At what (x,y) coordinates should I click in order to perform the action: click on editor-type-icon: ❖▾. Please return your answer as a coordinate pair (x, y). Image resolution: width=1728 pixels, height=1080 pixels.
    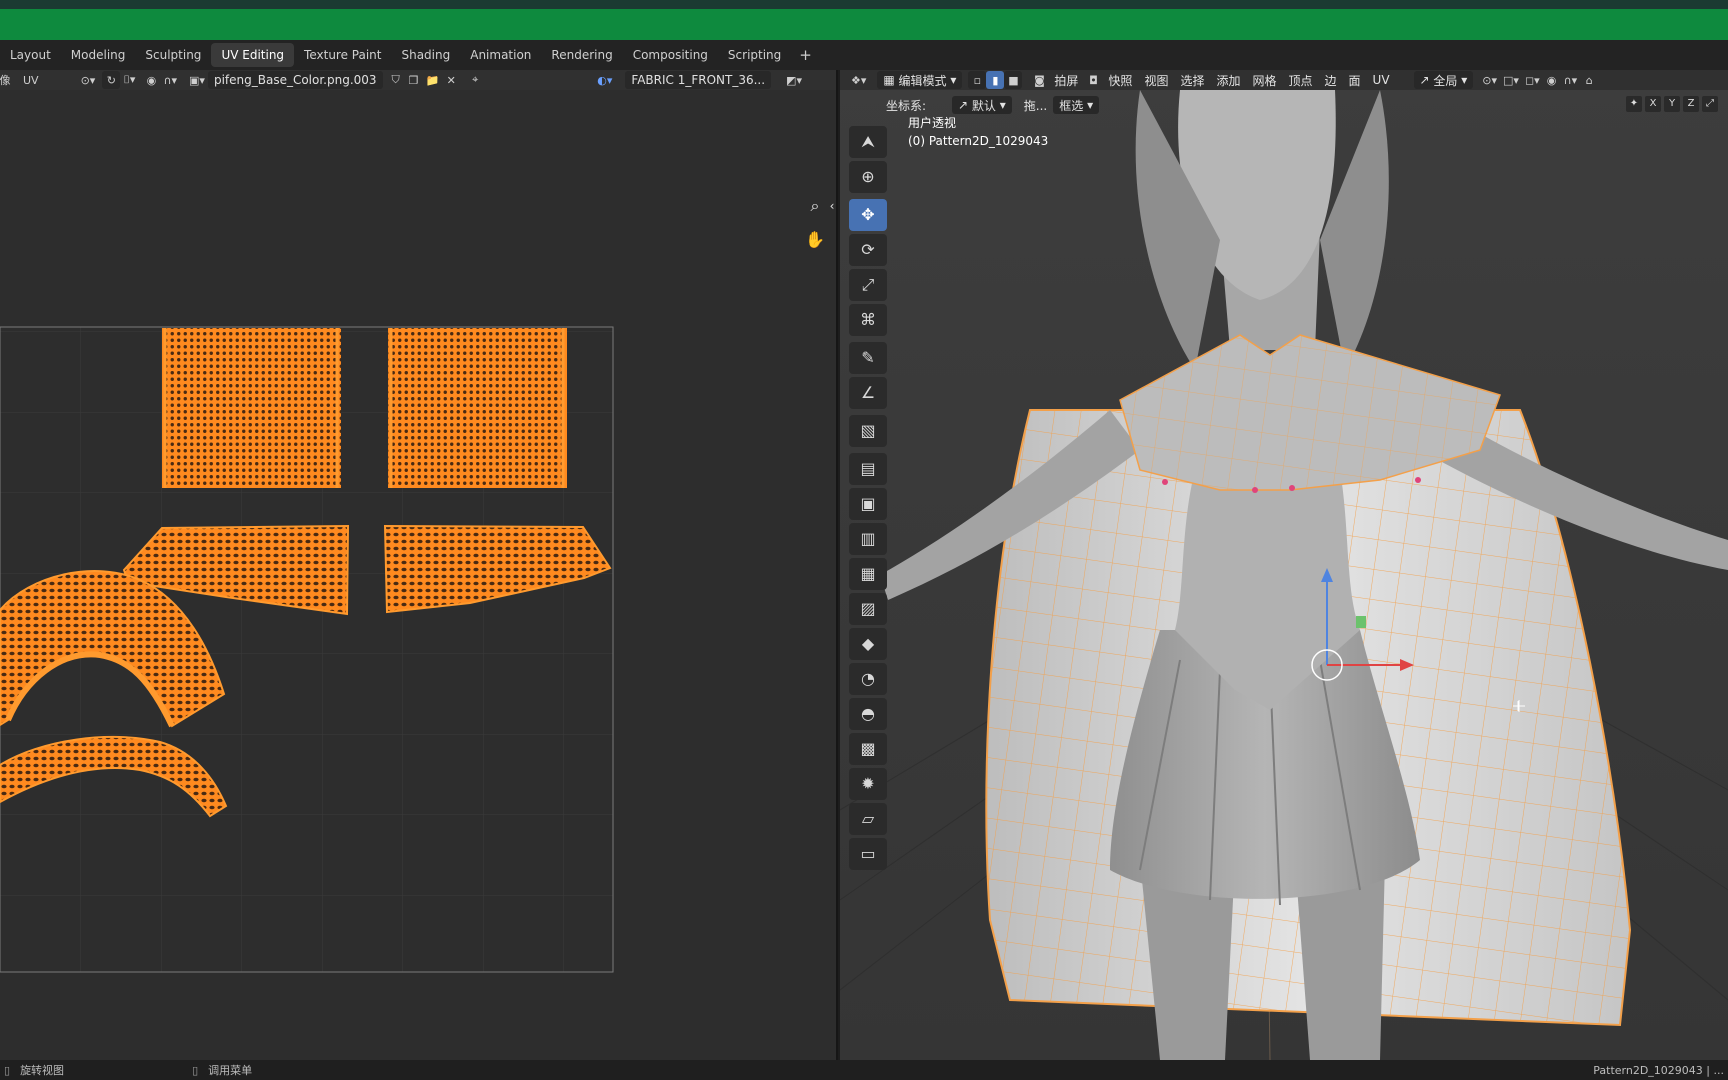
    Looking at the image, I should click on (858, 80).